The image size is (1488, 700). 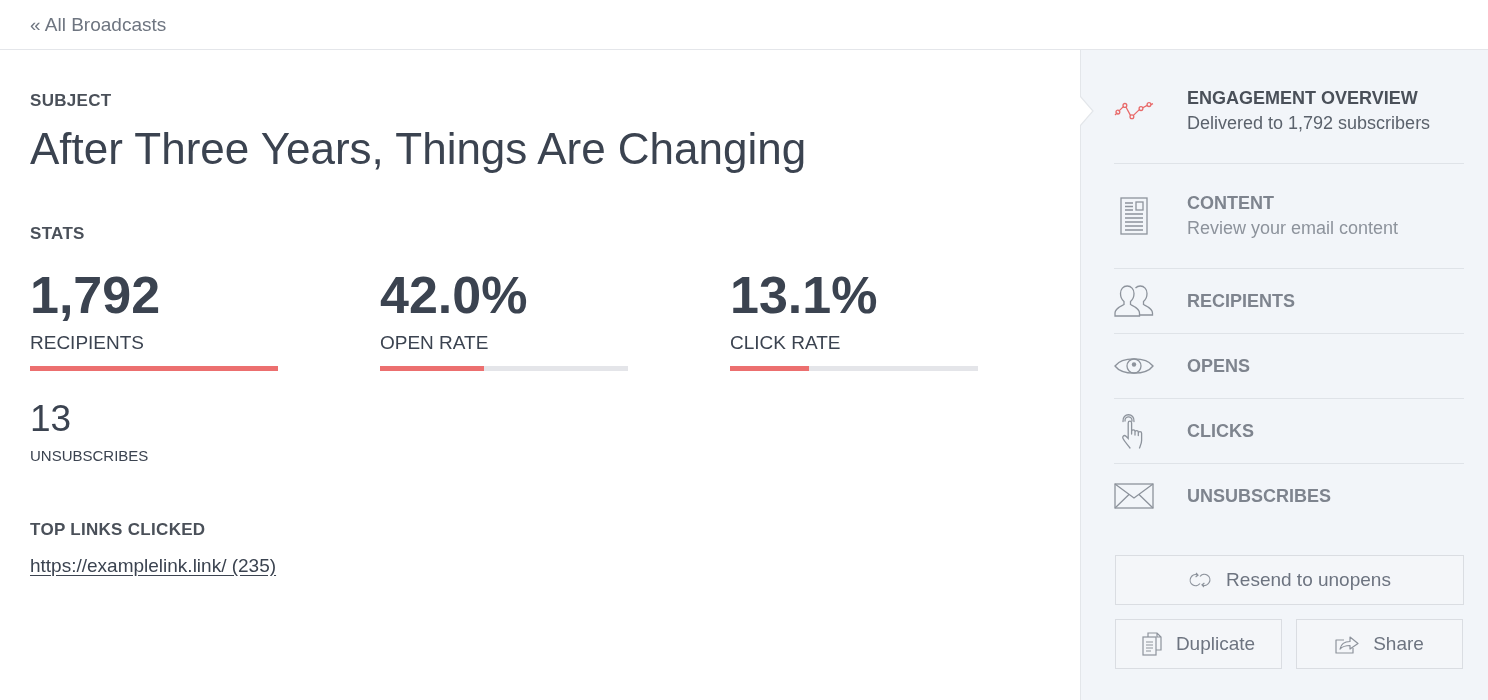 I want to click on stat-value: 13, so click(x=51, y=419).